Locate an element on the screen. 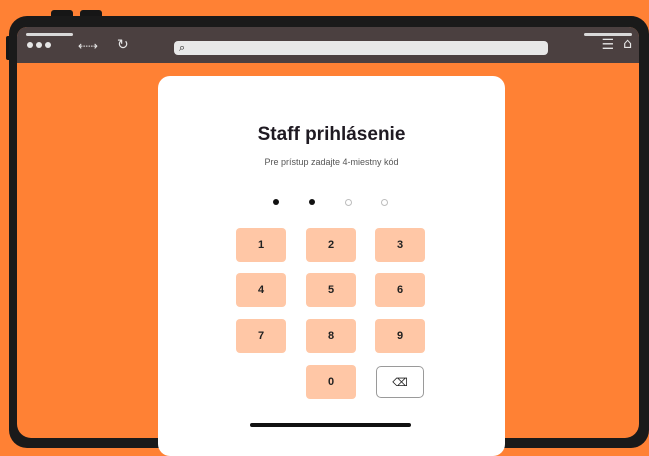 Image resolution: width=649 pixels, height=456 pixels. menu-icon: ☰ is located at coordinates (607, 45).